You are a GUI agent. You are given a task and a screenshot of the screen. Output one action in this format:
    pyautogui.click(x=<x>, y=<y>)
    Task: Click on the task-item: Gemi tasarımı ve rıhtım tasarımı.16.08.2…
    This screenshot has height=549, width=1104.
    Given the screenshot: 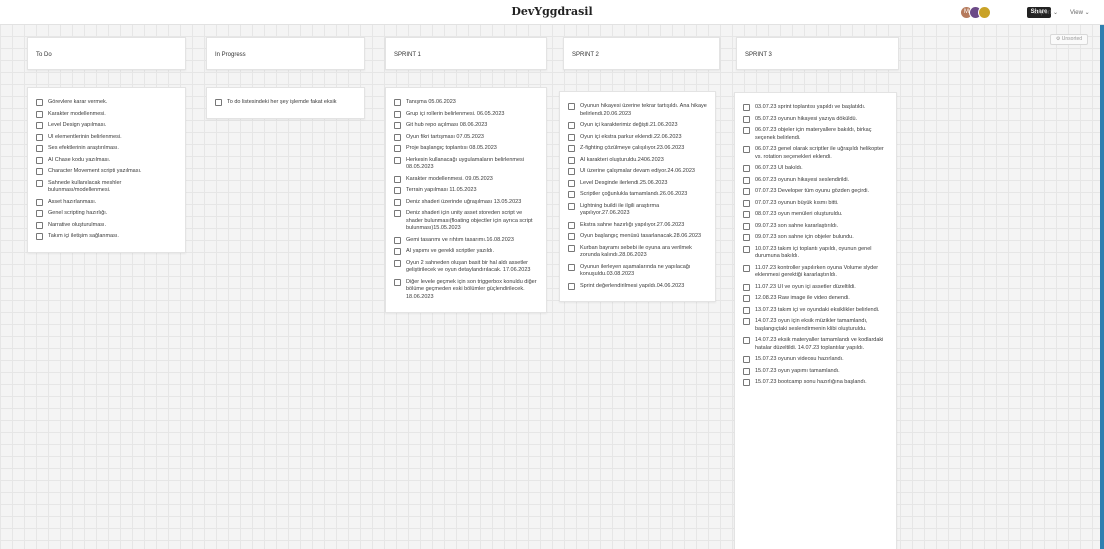 What is the action you would take?
    pyautogui.click(x=467, y=240)
    